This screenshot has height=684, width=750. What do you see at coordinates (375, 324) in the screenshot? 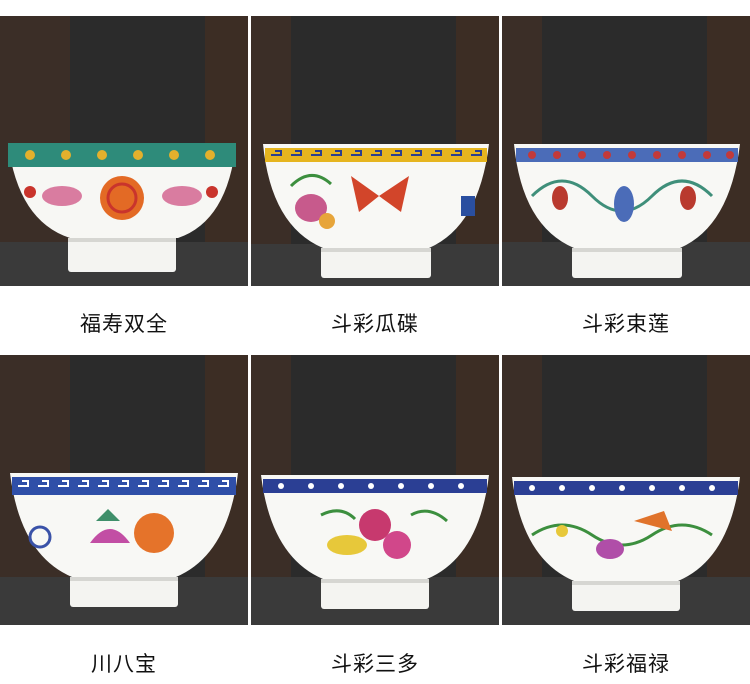
I see `product-label: 斗彩瓜碟` at bounding box center [375, 324].